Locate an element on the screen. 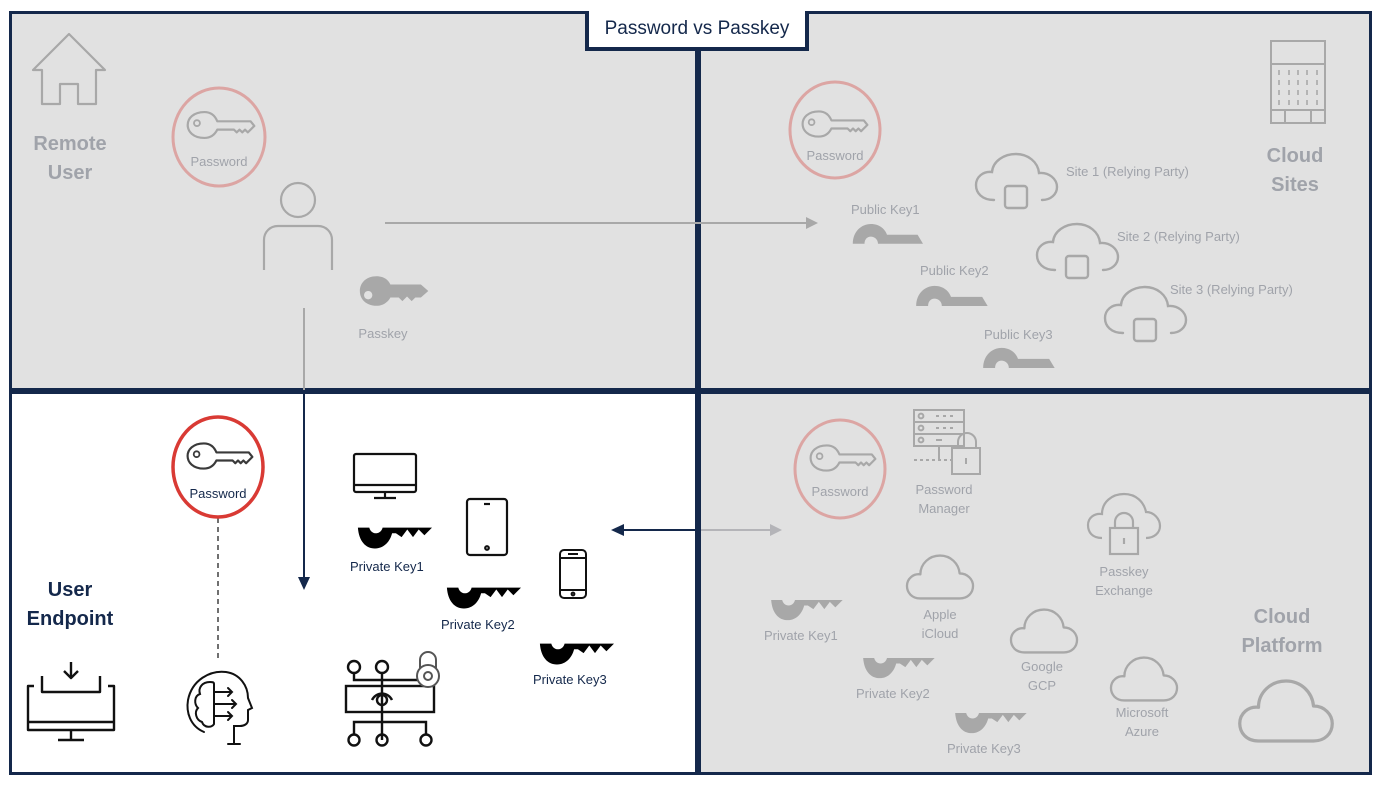 The width and height of the screenshot is (1380, 786). cloud-private-key2-label: Private Key2 is located at coordinates (893, 693).